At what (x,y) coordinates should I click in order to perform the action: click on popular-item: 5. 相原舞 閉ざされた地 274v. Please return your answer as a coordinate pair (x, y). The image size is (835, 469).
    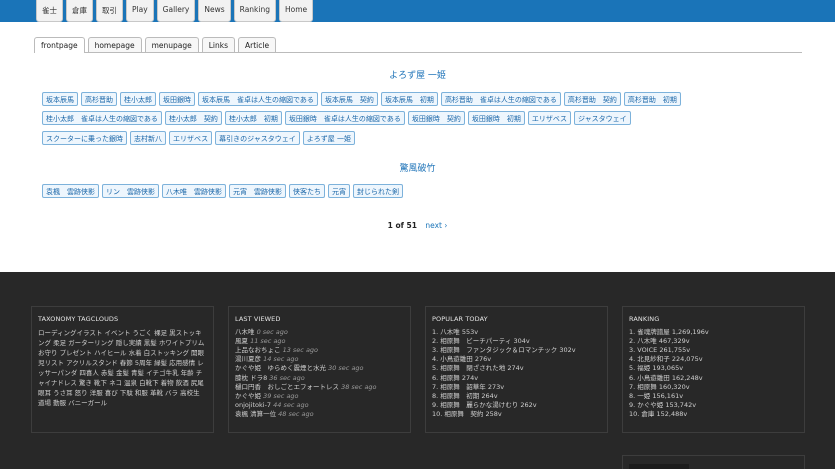
    Looking at the image, I should click on (516, 368).